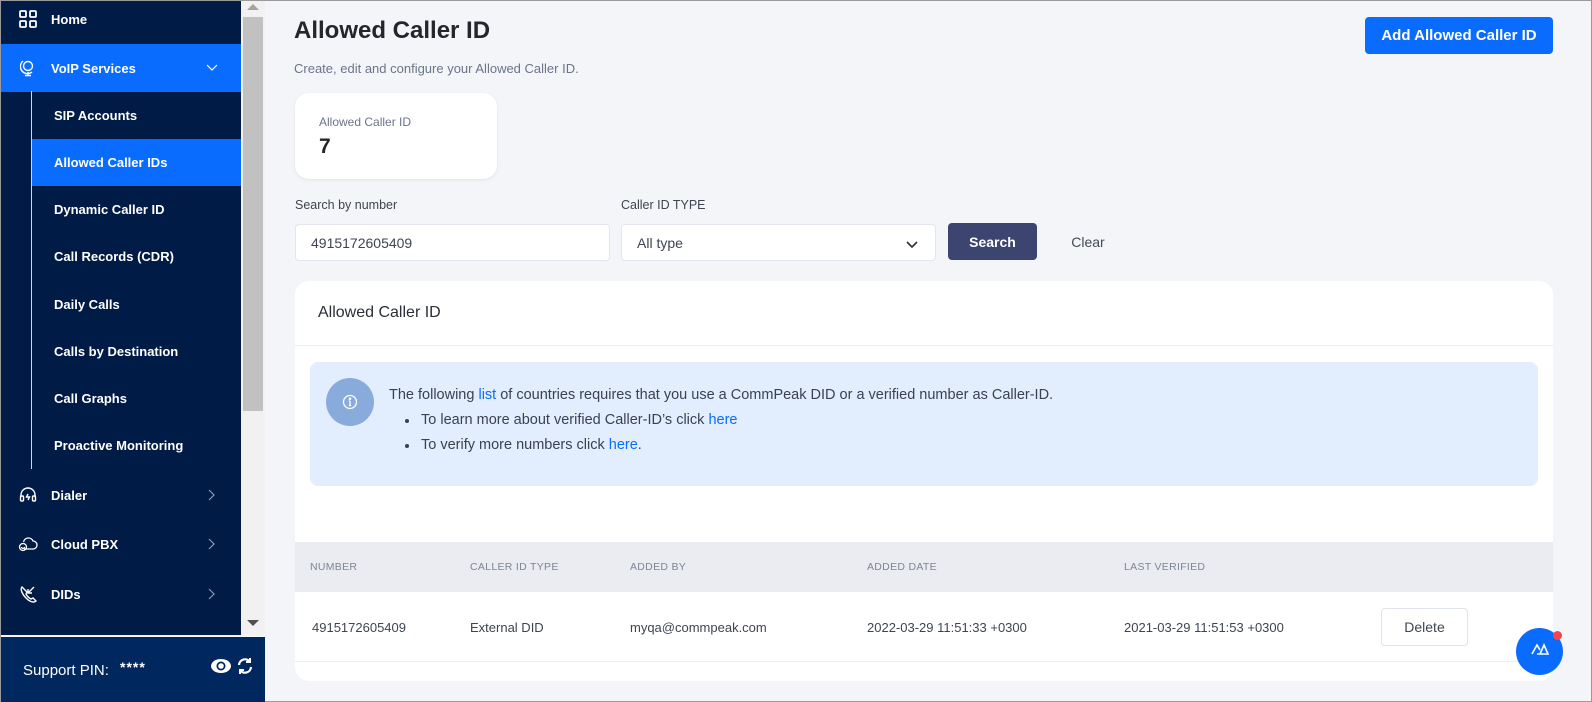 Image resolution: width=1592 pixels, height=702 pixels. I want to click on grid-icon, so click(28, 19).